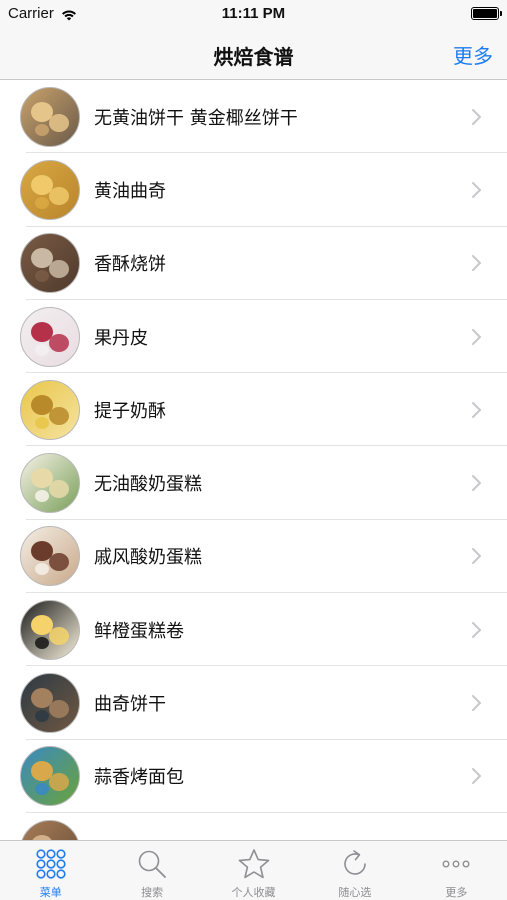 The height and width of the screenshot is (900, 507). What do you see at coordinates (139, 631) in the screenshot?
I see `recipe-title: 鲜橙蛋糕卷` at bounding box center [139, 631].